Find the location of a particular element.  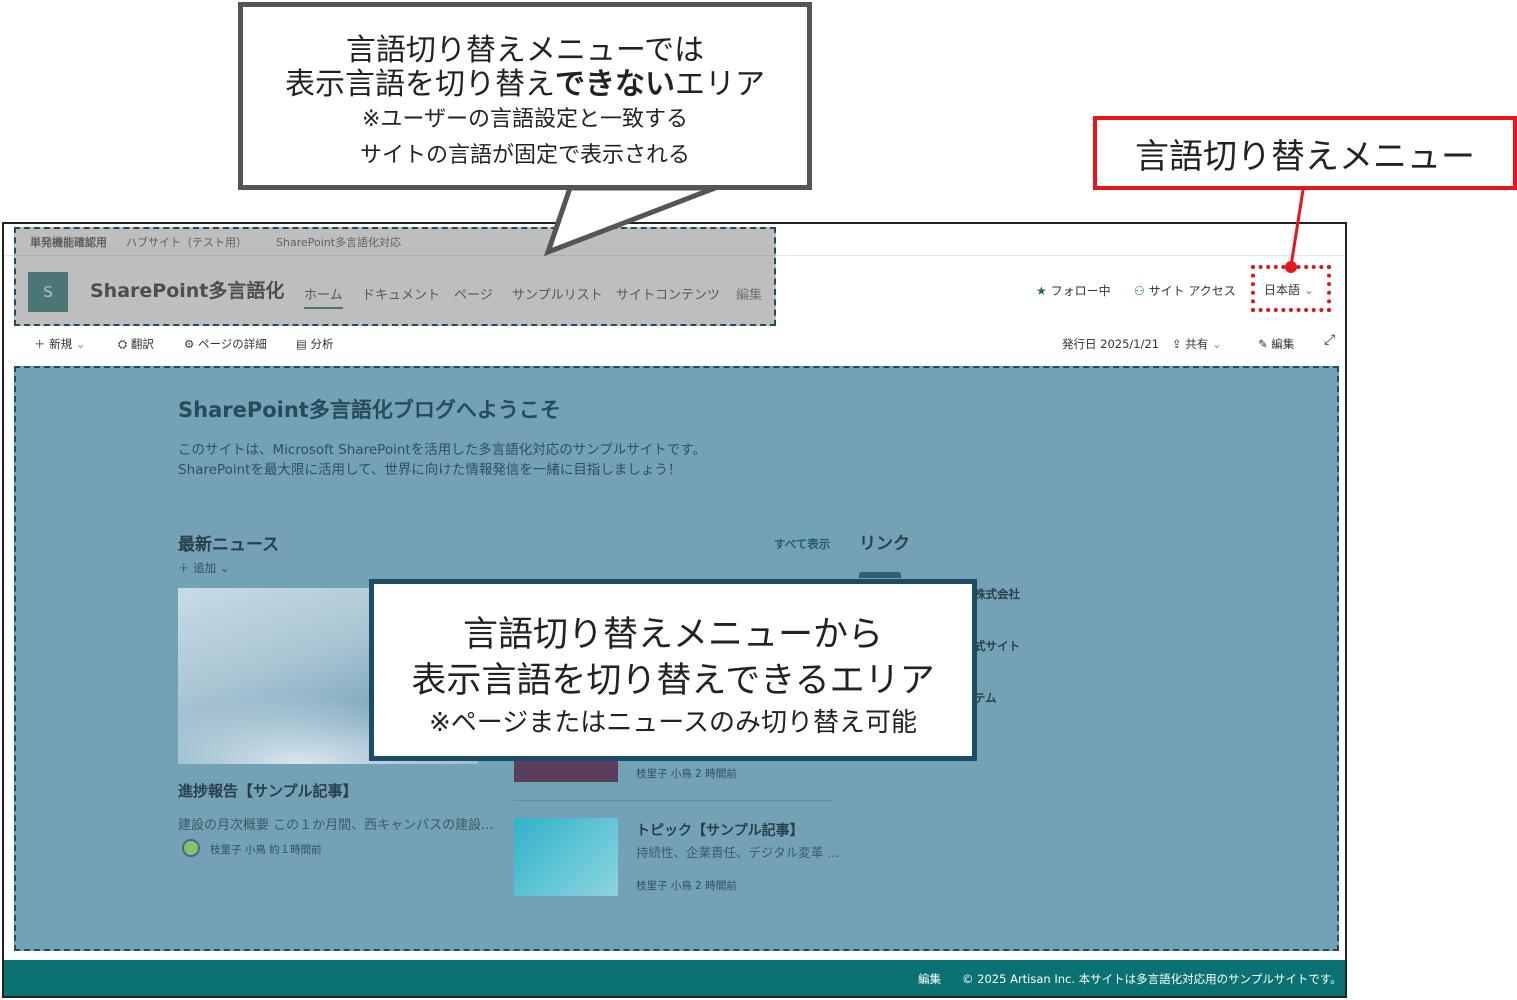

pencil-icon: ✎ is located at coordinates (1263, 344).